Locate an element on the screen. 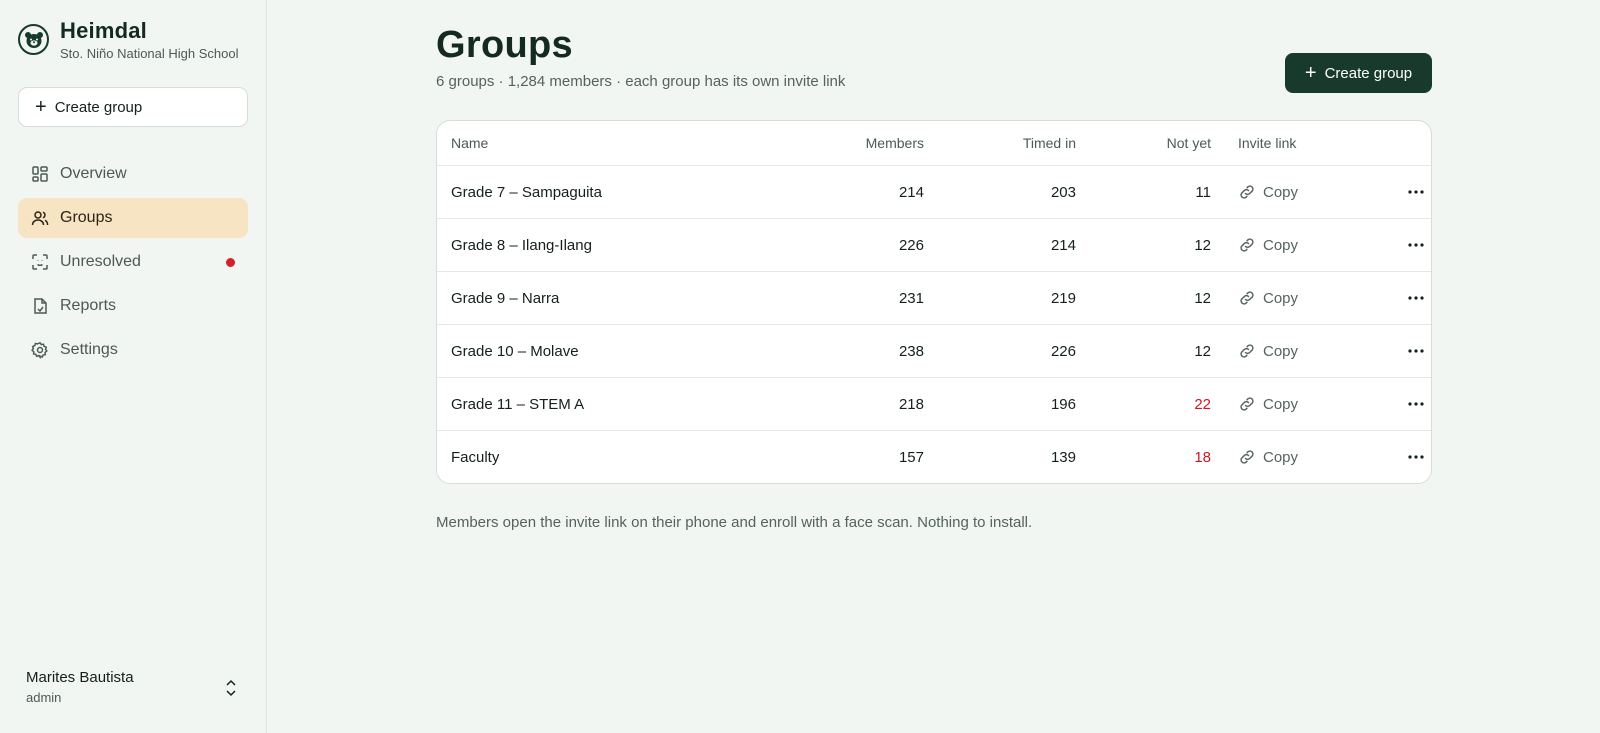 Image resolution: width=1600 pixels, height=733 pixels. group-name: Faculty is located at coordinates (475, 457).